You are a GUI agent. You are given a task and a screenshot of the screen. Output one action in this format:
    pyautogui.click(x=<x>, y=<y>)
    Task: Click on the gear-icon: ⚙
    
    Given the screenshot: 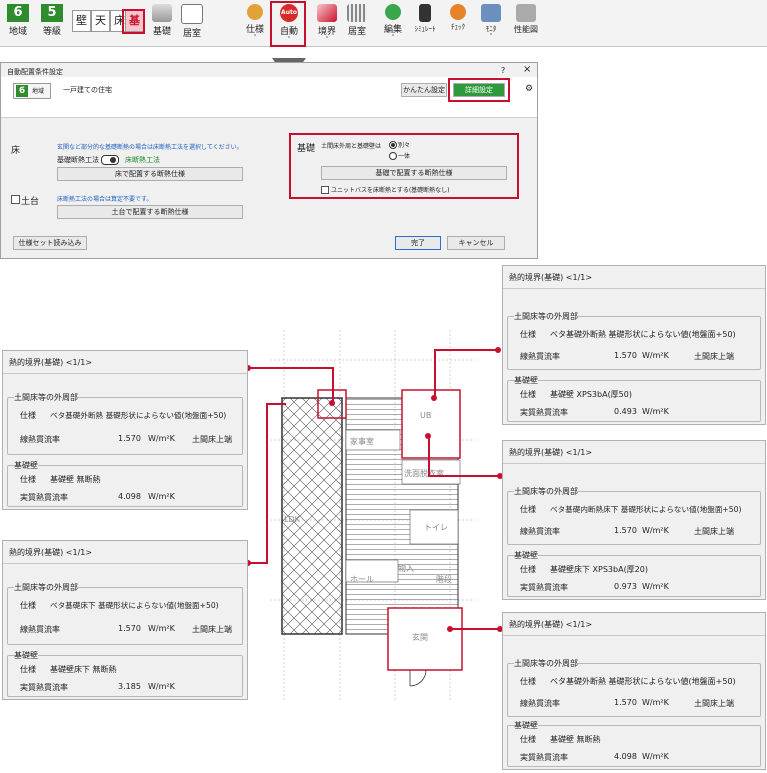 What is the action you would take?
    pyautogui.click(x=529, y=89)
    